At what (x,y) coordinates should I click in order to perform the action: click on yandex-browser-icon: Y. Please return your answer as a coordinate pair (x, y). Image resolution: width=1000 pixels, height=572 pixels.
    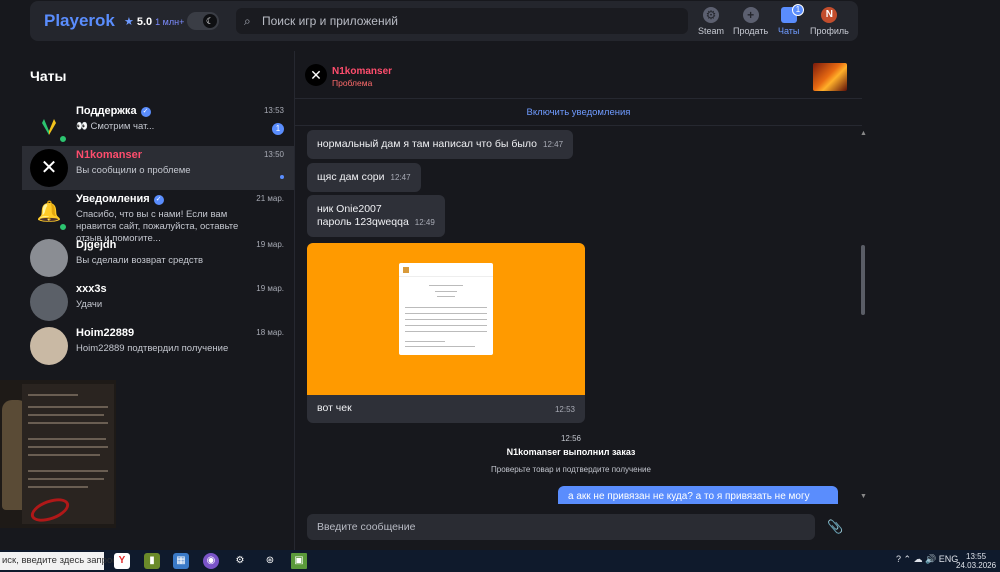
    Looking at the image, I should click on (122, 561).